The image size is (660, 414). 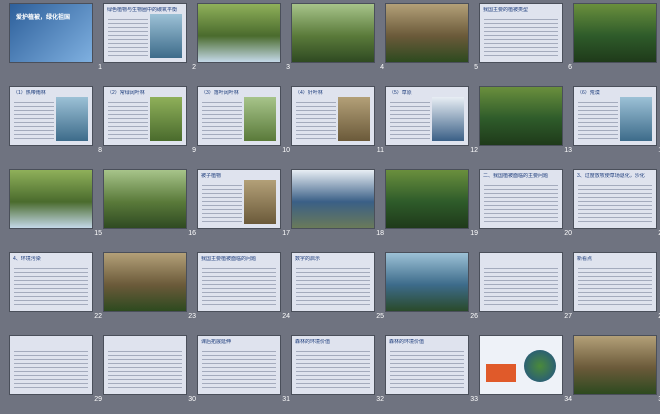 What do you see at coordinates (568, 150) in the screenshot?
I see `slide-number: 13` at bounding box center [568, 150].